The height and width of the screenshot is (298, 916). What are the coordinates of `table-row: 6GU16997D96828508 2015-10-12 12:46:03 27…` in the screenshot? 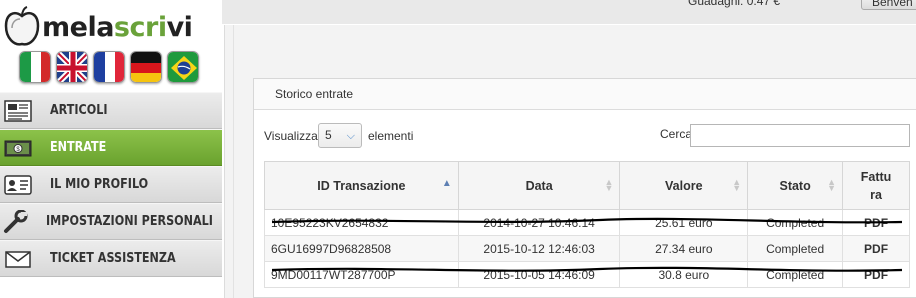 It's located at (587, 248).